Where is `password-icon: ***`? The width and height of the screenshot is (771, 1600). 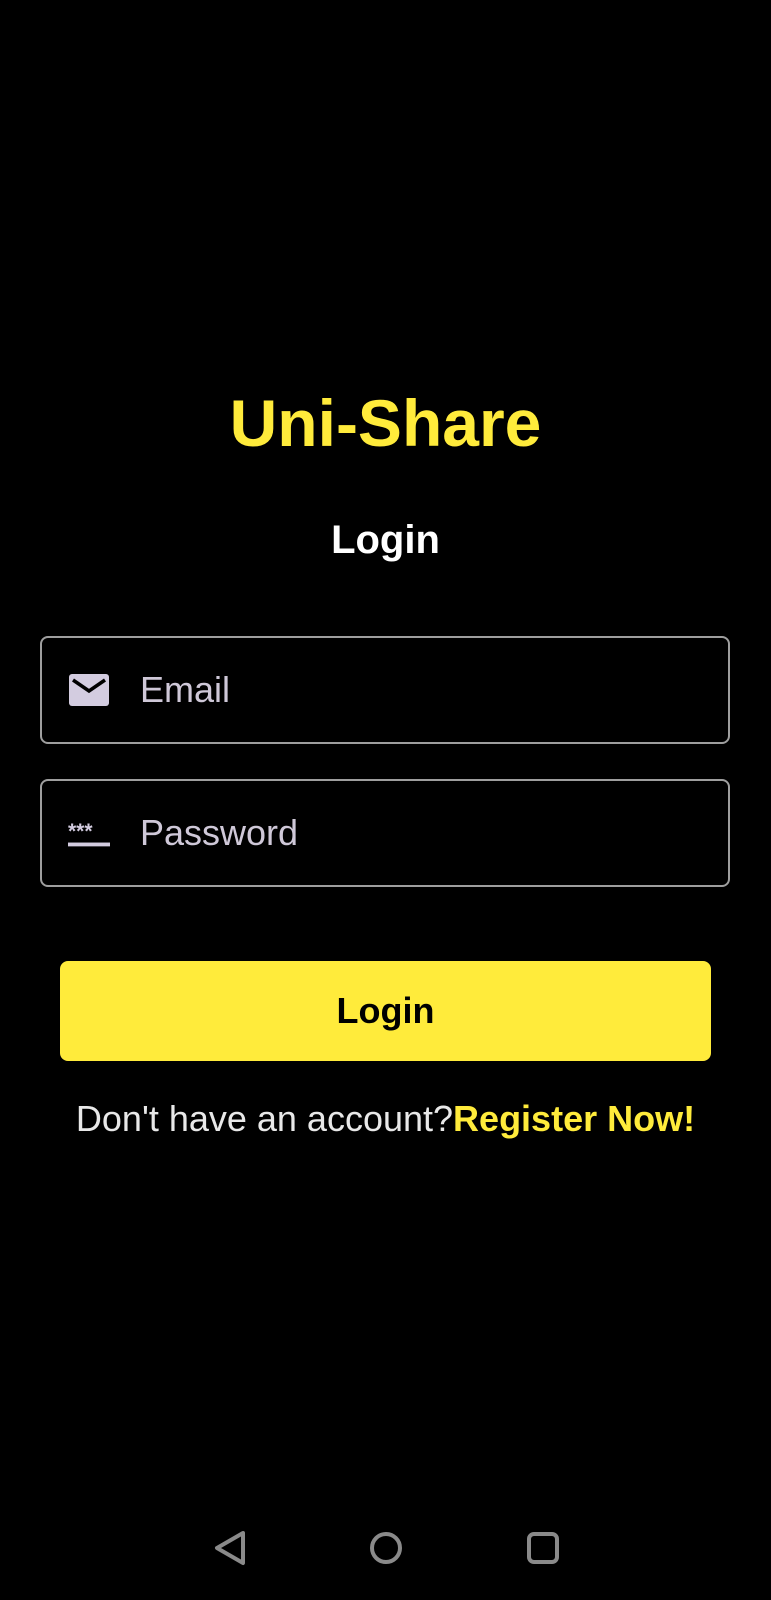
password-icon: *** is located at coordinates (89, 833).